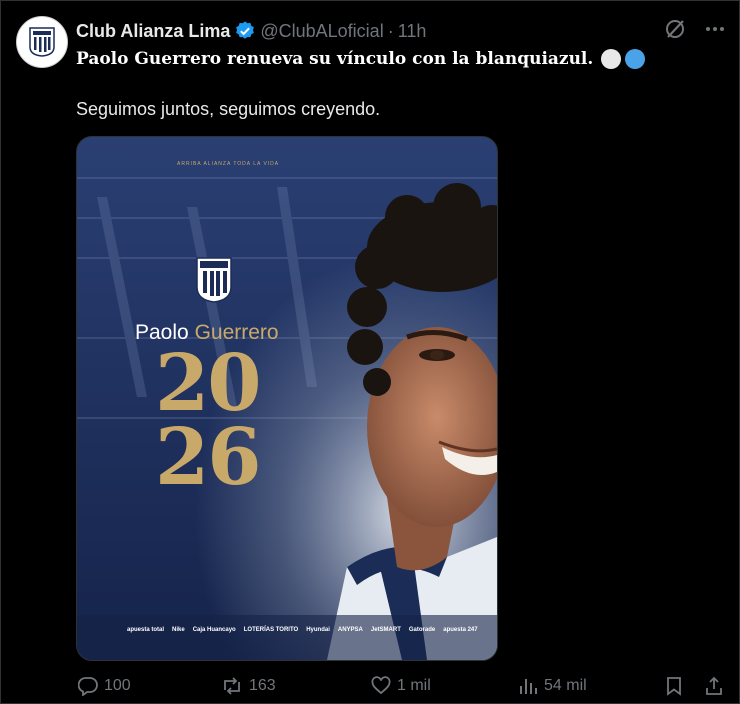 Image resolution: width=740 pixels, height=704 pixels. Describe the element at coordinates (381, 685) in the screenshot. I see `heart-icon` at that location.